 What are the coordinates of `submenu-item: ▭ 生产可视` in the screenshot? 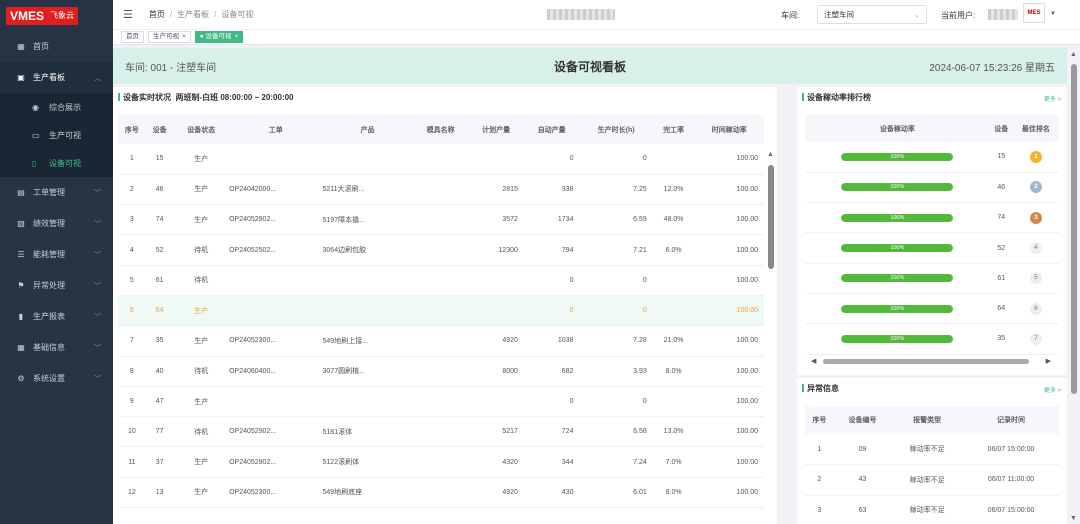 It's located at (56, 135).